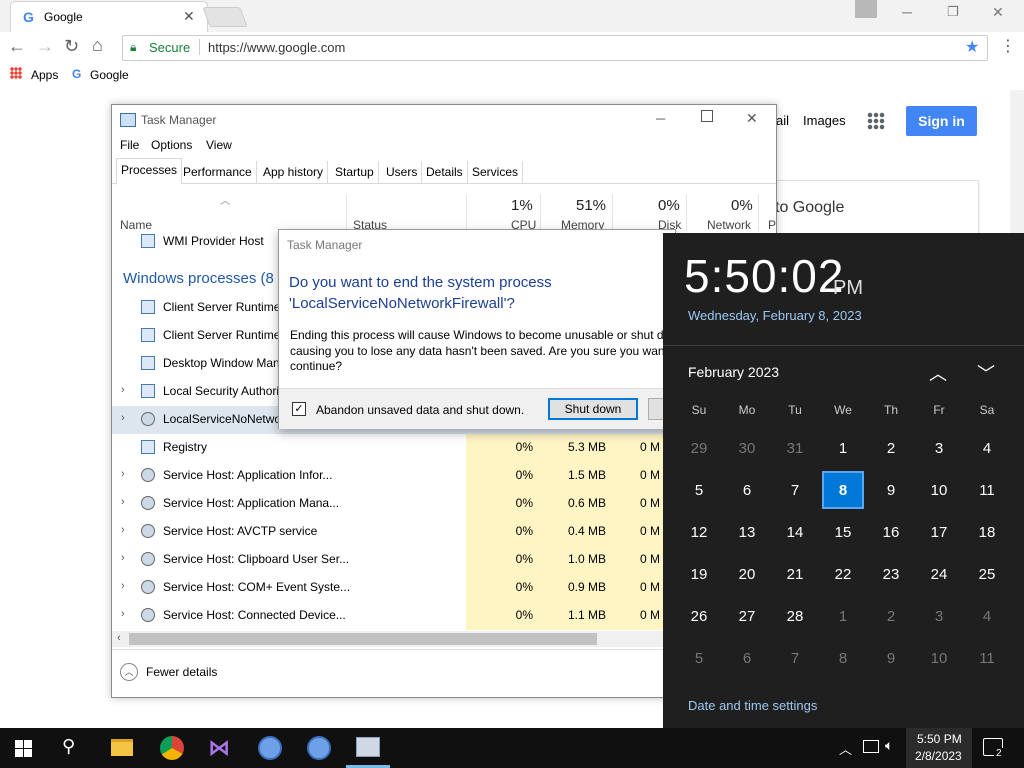 The height and width of the screenshot is (768, 1024). Describe the element at coordinates (733, 372) in the screenshot. I see `month-label: February 2023` at that location.